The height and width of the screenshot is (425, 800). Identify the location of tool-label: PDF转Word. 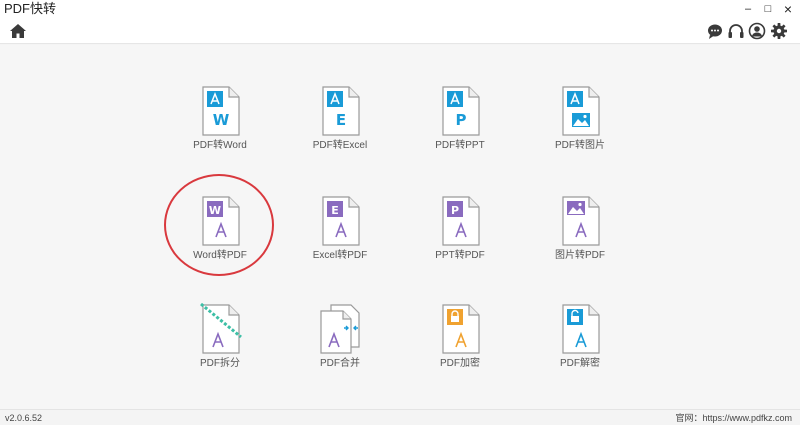
(220, 145).